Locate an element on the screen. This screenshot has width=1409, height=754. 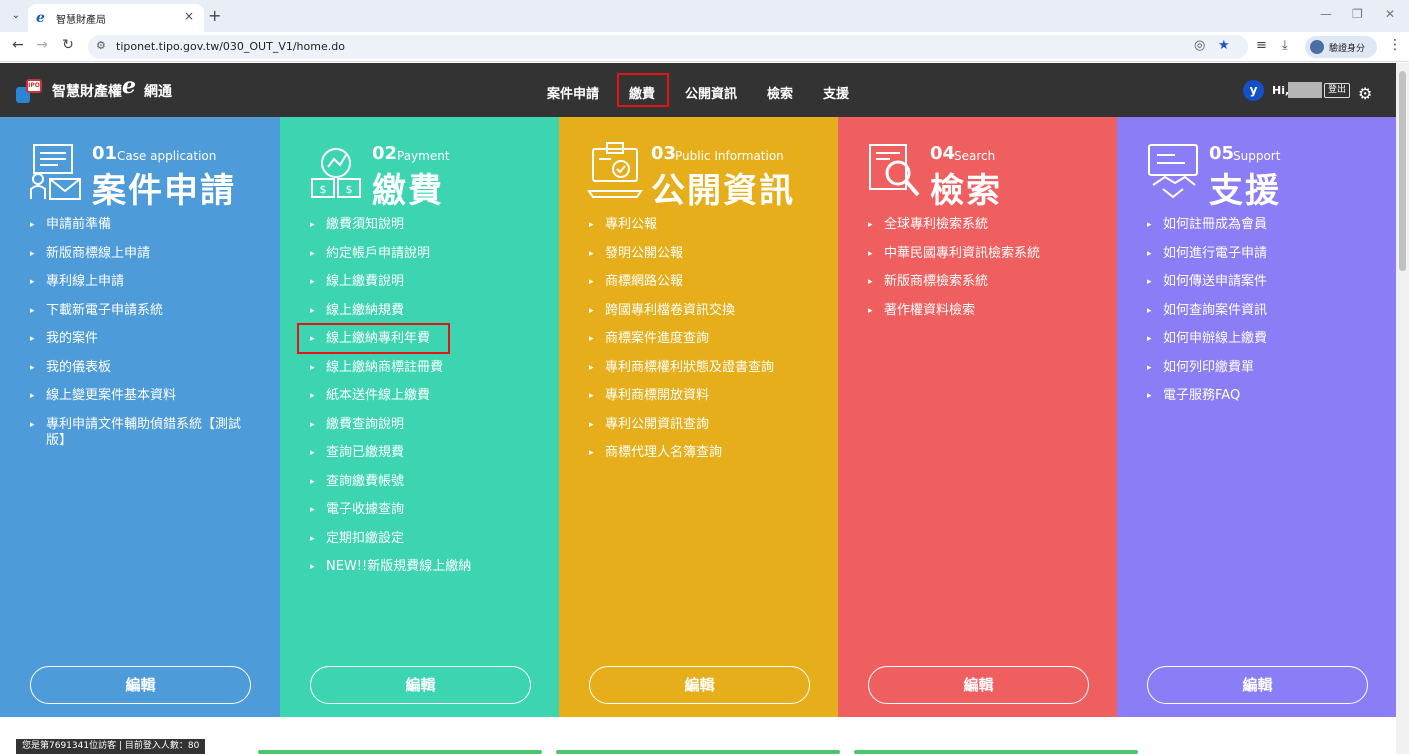
list-item: 線上變更案件基本資料 is located at coordinates (145, 396).